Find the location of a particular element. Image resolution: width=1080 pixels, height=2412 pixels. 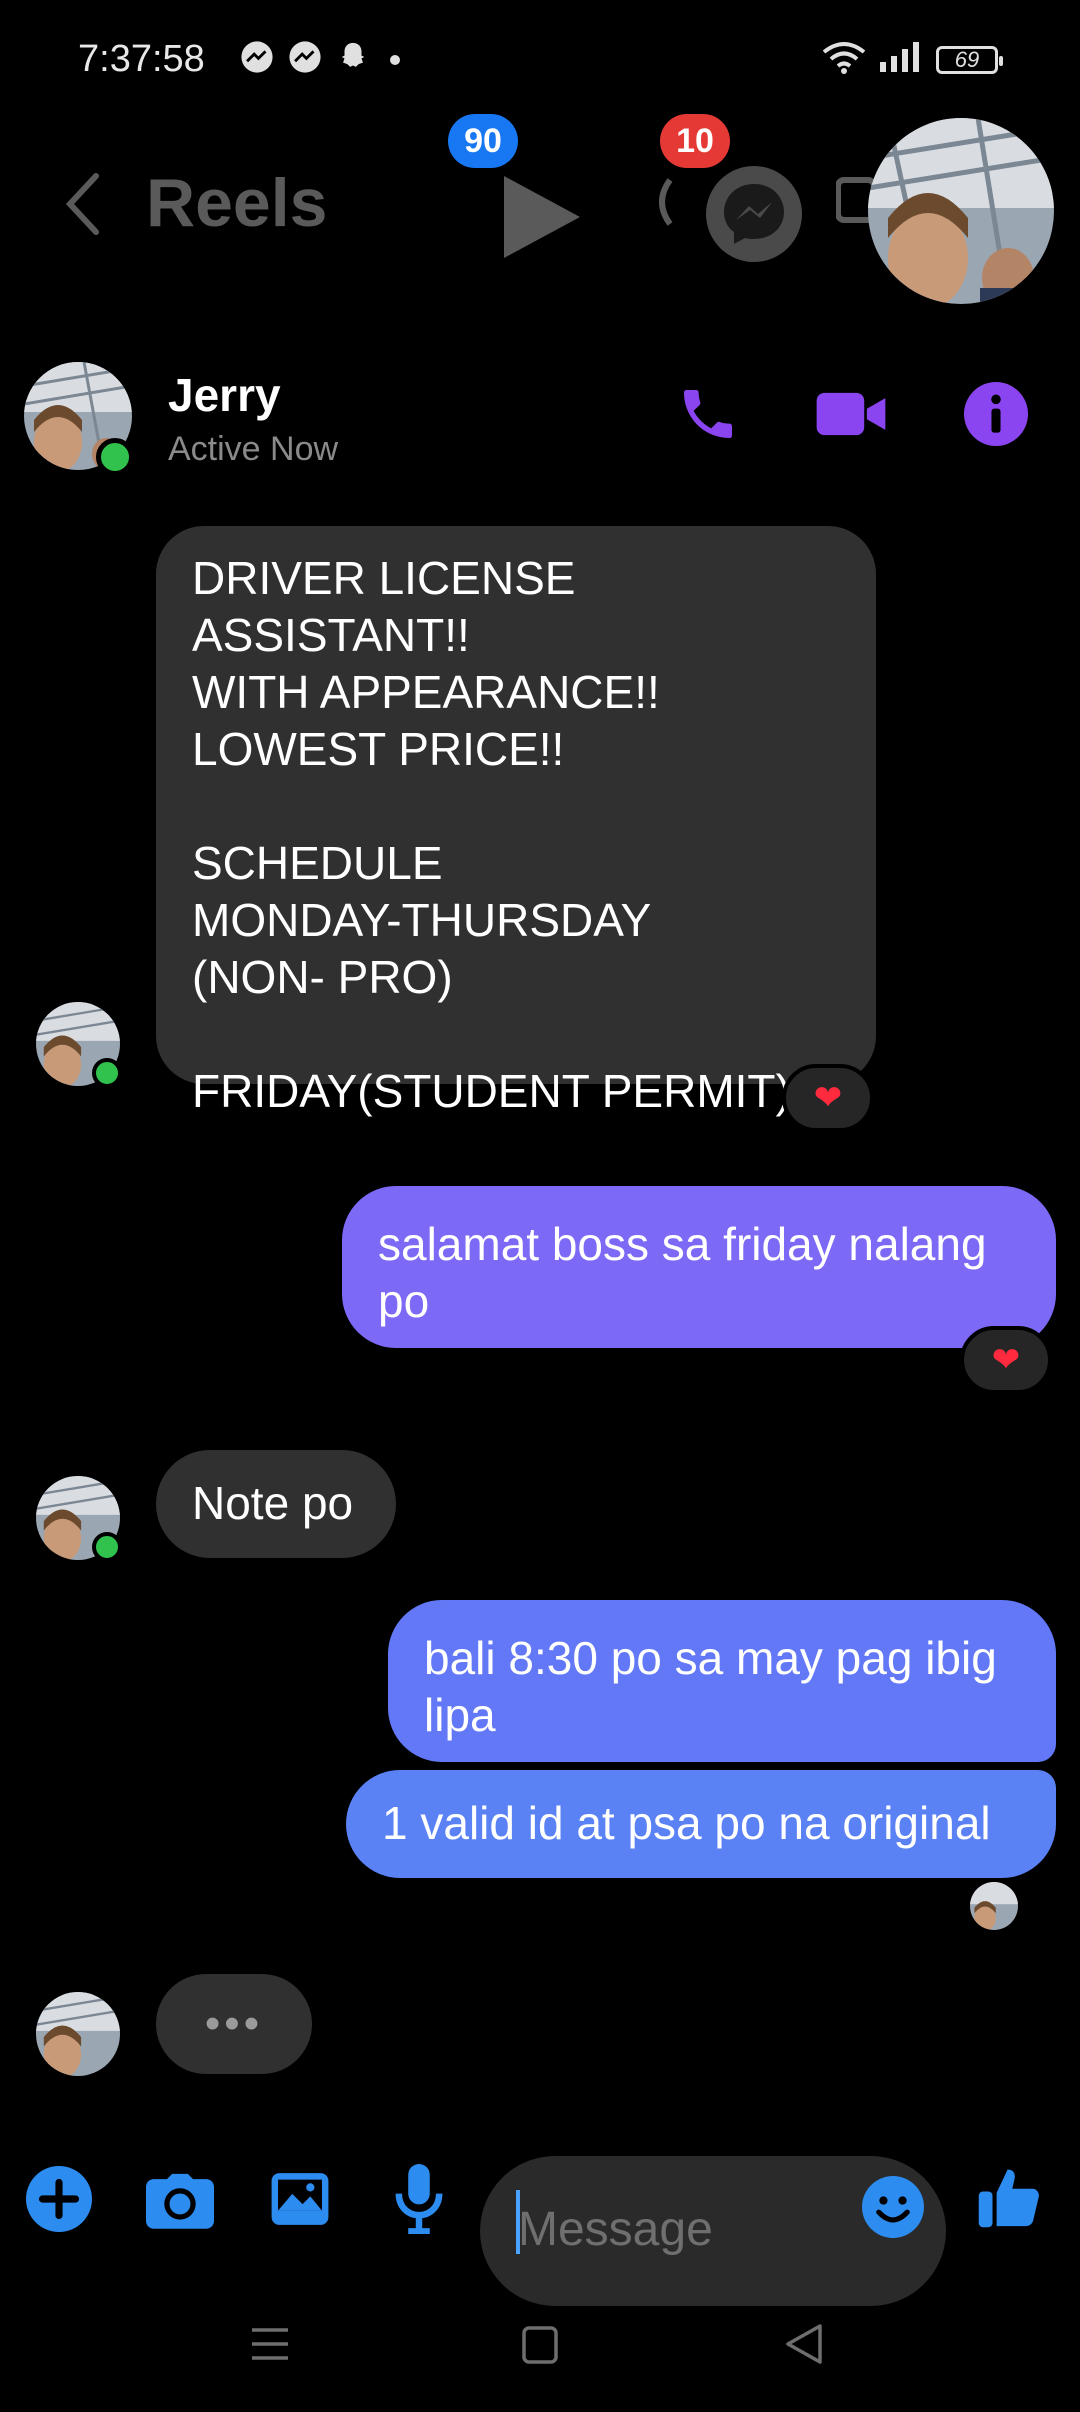

reels-title: Reels is located at coordinates (237, 203).